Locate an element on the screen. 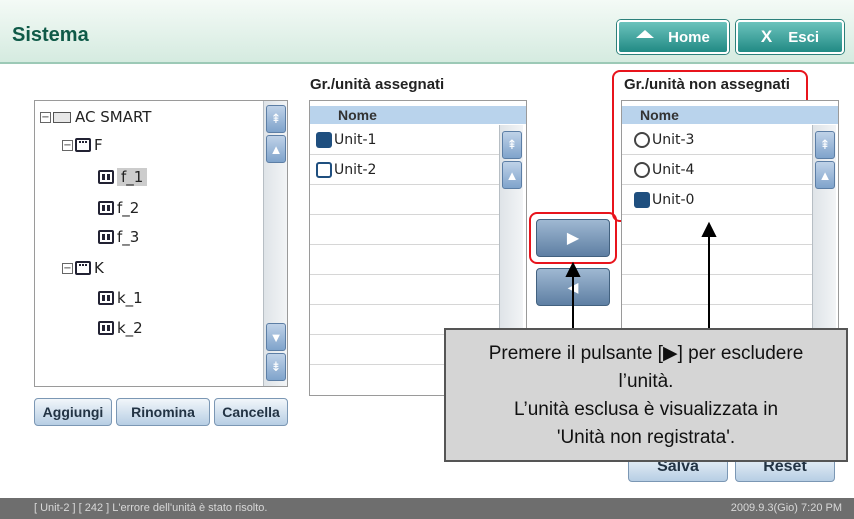  tree-item-label: k_2 is located at coordinates (130, 328).